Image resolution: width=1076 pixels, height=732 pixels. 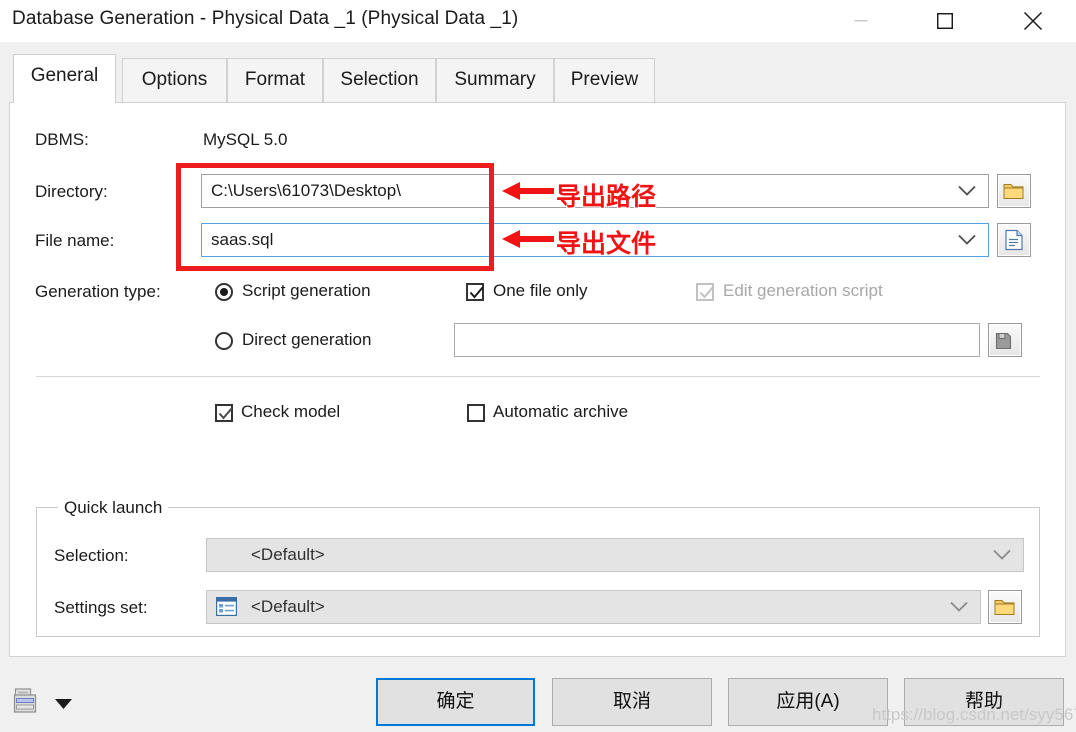 I want to click on checkbox-automatic-archive, so click(x=476, y=413).